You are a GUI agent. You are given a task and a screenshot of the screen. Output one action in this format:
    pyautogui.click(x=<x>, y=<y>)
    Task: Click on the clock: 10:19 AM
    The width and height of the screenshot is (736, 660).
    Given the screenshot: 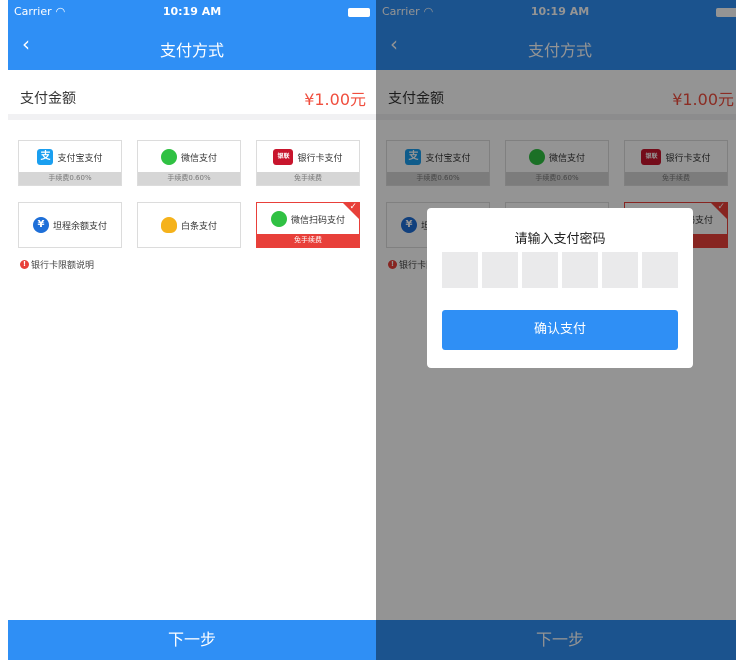 What is the action you would take?
    pyautogui.click(x=192, y=11)
    